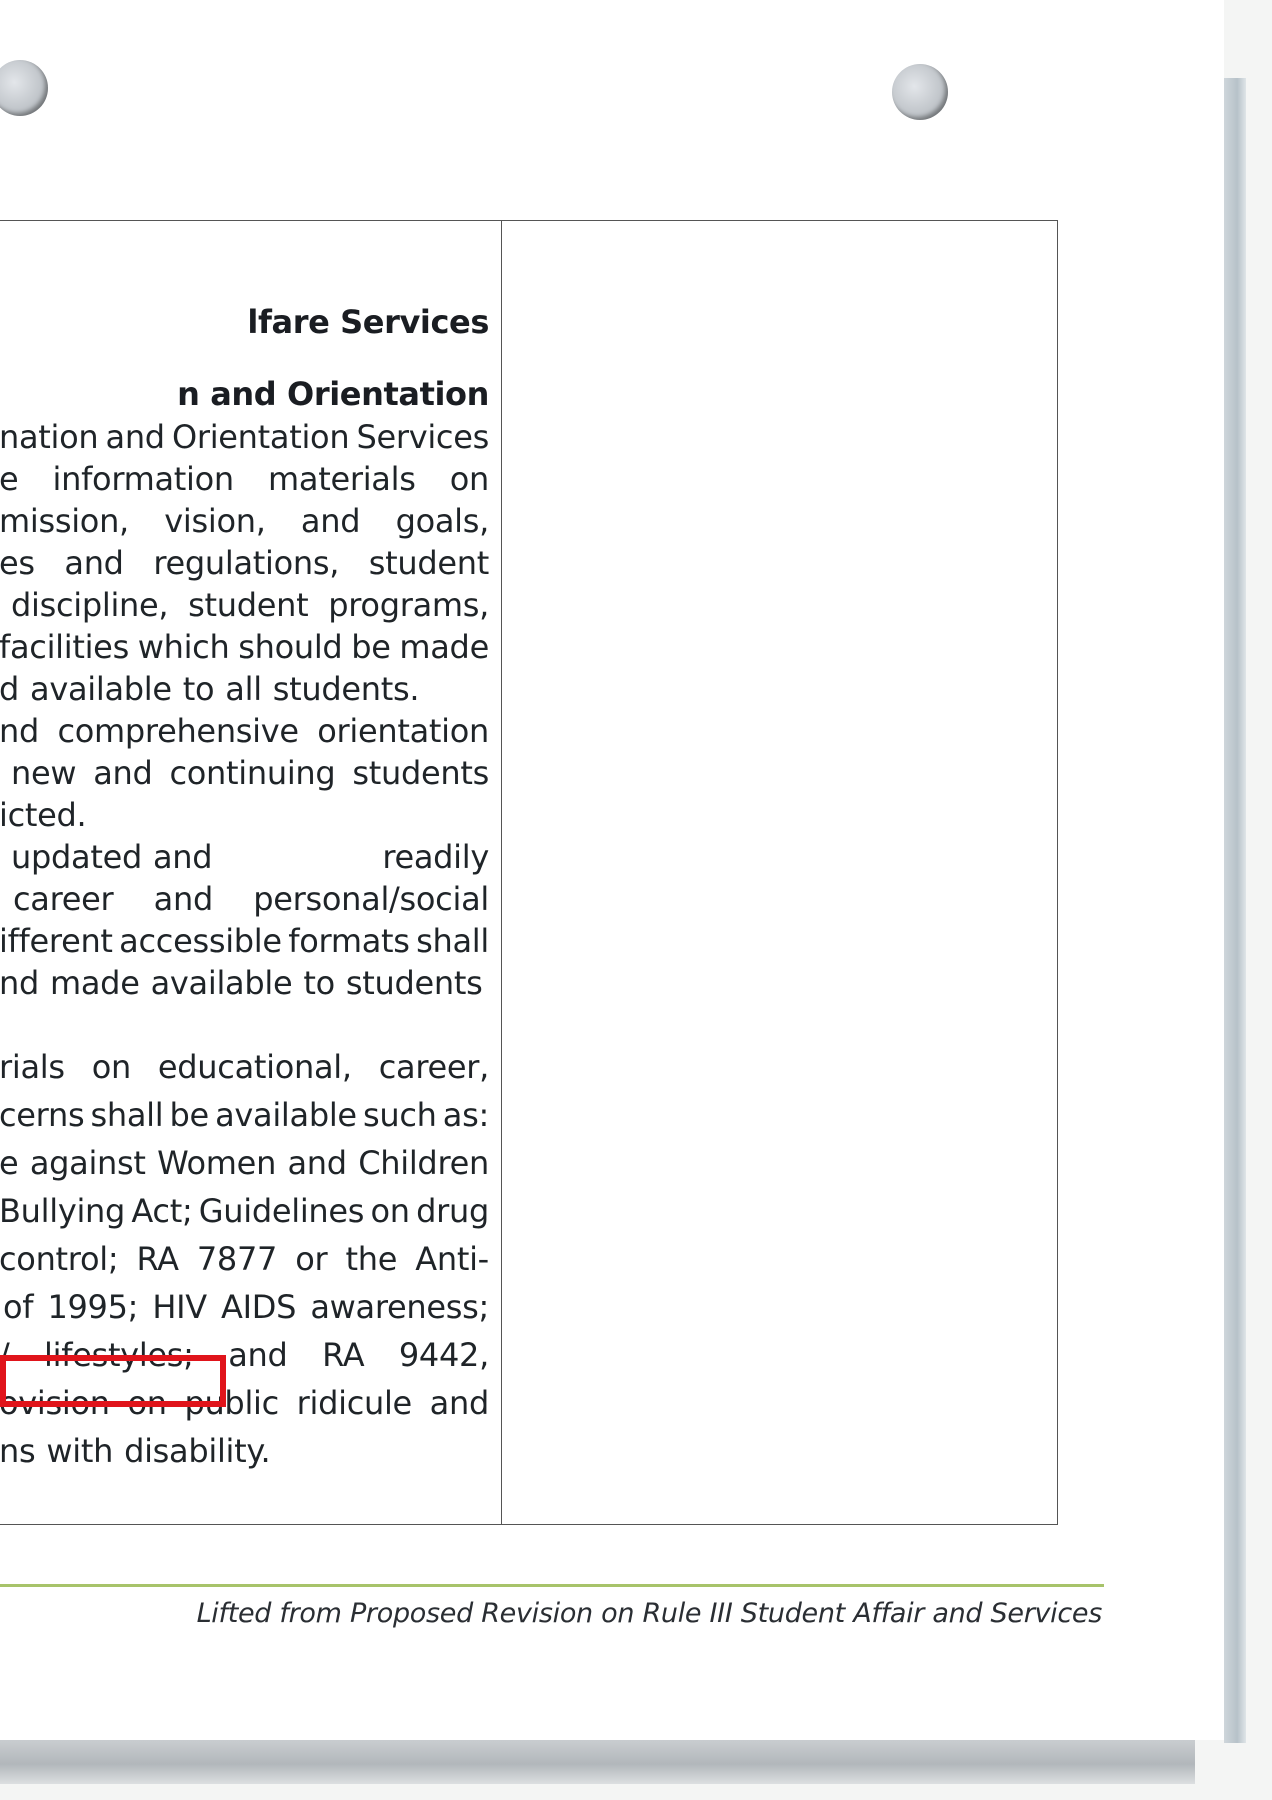  Describe the element at coordinates (250, 857) in the screenshot. I see `text-line: updated and readily` at that location.